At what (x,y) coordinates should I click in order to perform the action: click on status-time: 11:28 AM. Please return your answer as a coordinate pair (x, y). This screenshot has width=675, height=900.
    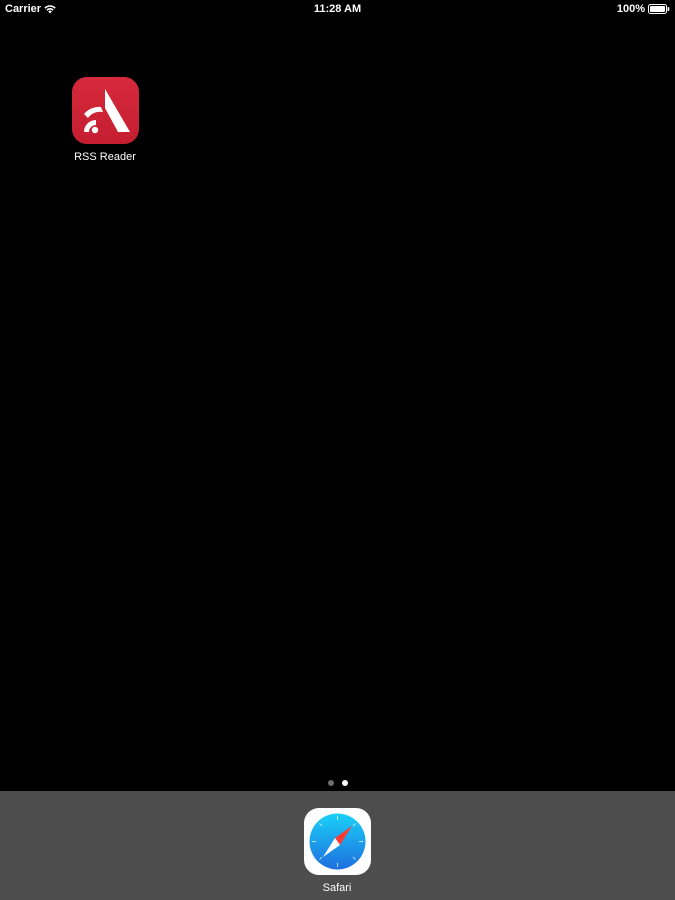
    Looking at the image, I should click on (337, 9).